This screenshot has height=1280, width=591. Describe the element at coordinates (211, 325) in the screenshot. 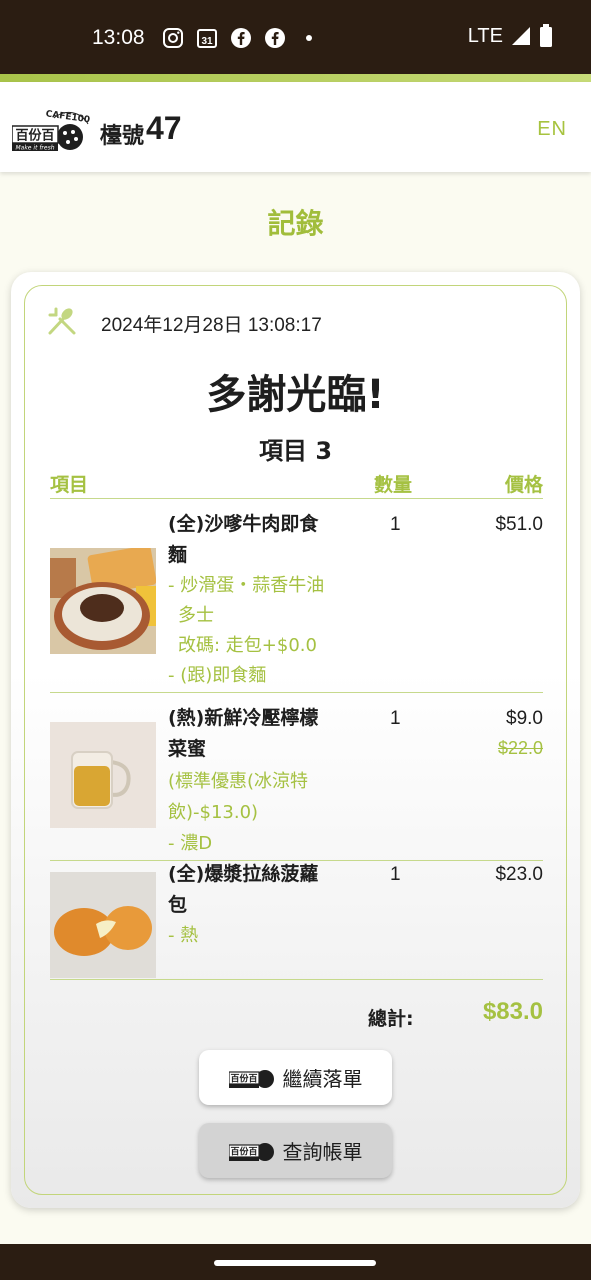

I see `order-datetime: 2024年12月28日 13:08:17` at that location.